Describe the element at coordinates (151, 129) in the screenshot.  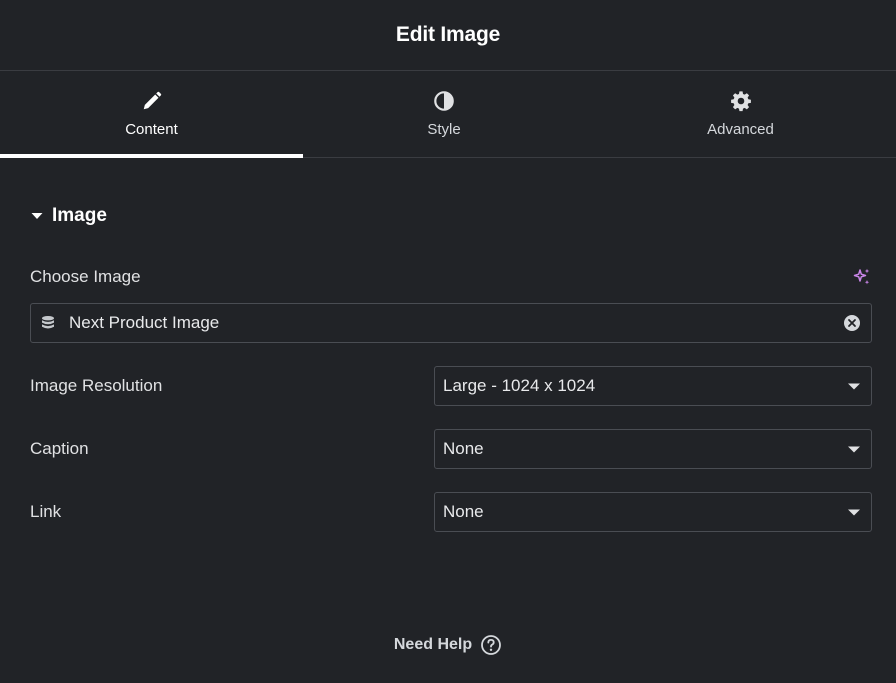
I see `tab-label: Content` at that location.